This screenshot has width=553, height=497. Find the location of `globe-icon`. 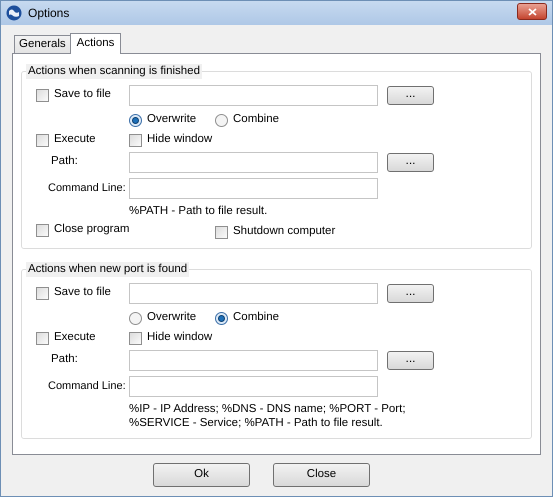

globe-icon is located at coordinates (14, 13).